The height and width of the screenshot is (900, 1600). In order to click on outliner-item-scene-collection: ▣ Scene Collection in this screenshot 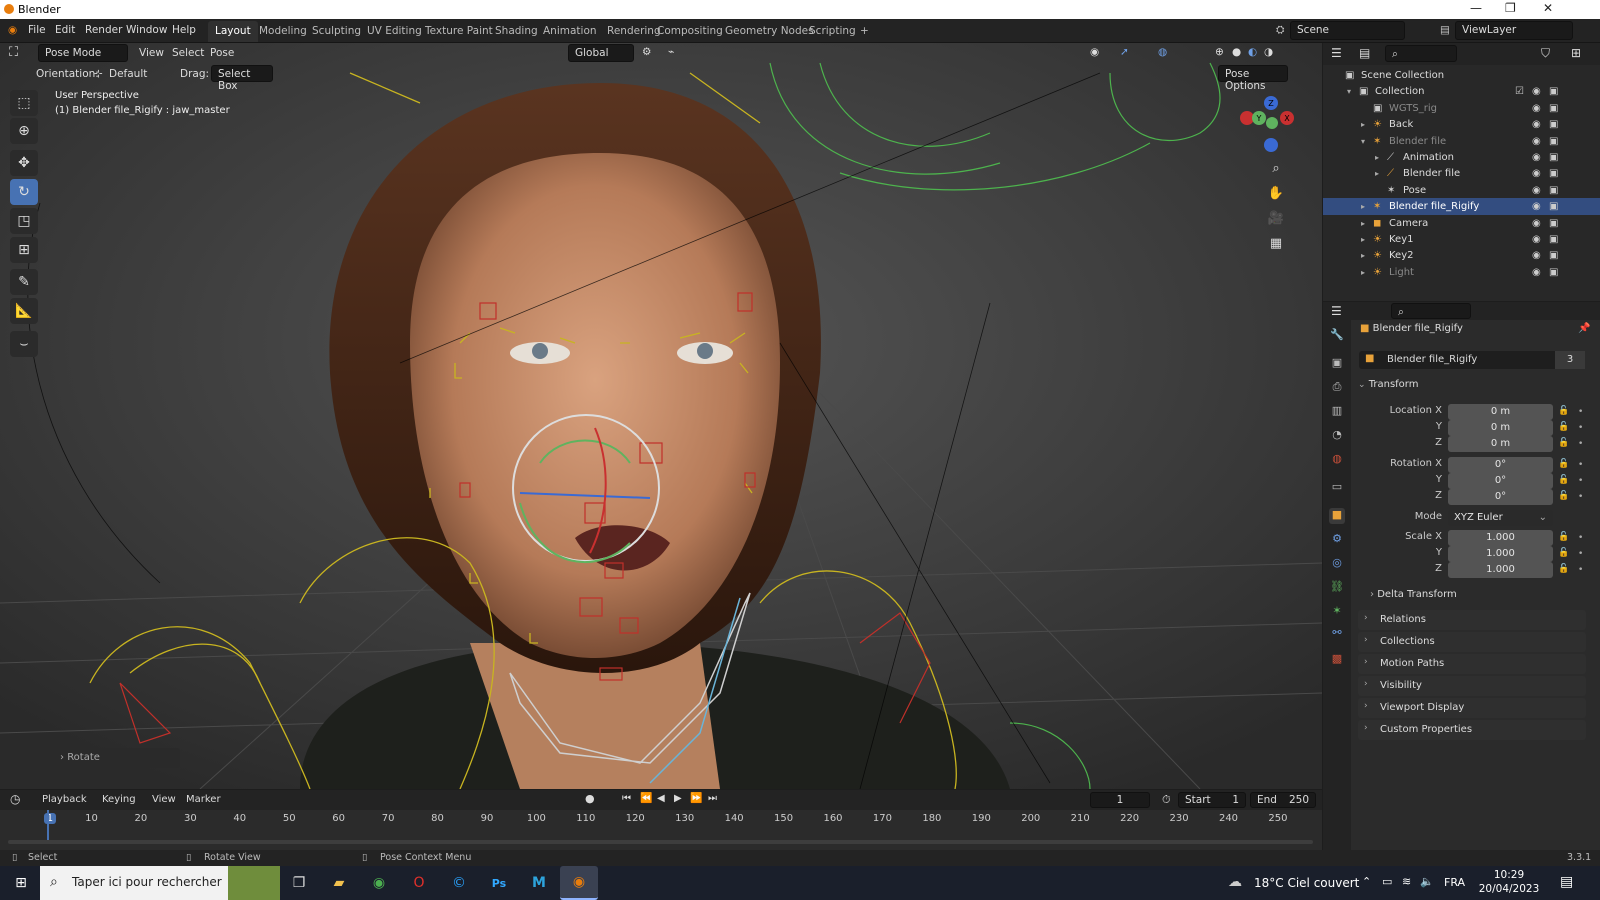, I will do `click(1461, 75)`.